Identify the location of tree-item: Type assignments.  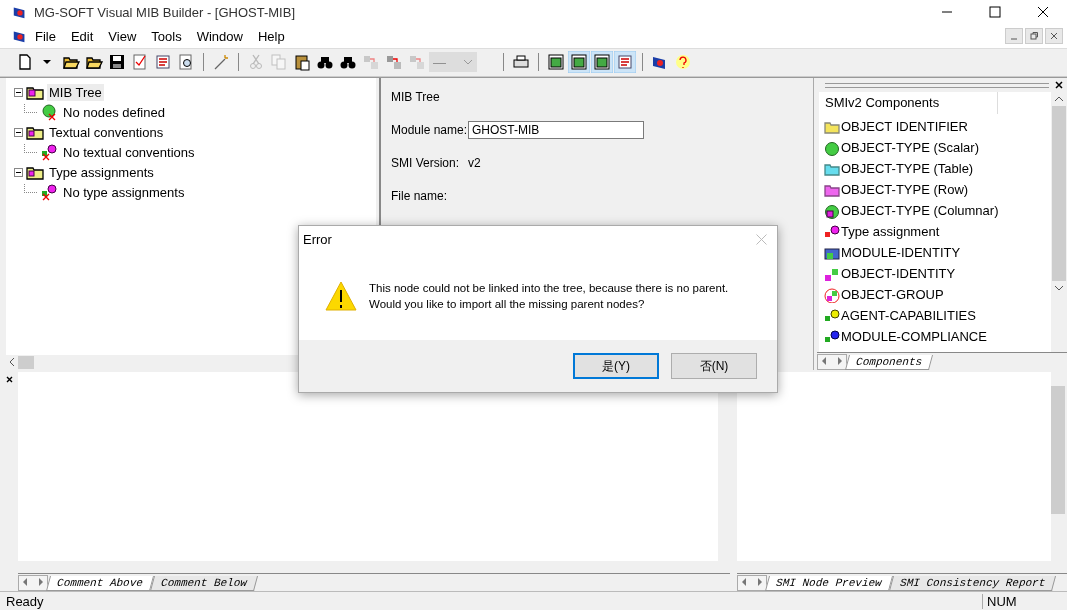
(101, 172).